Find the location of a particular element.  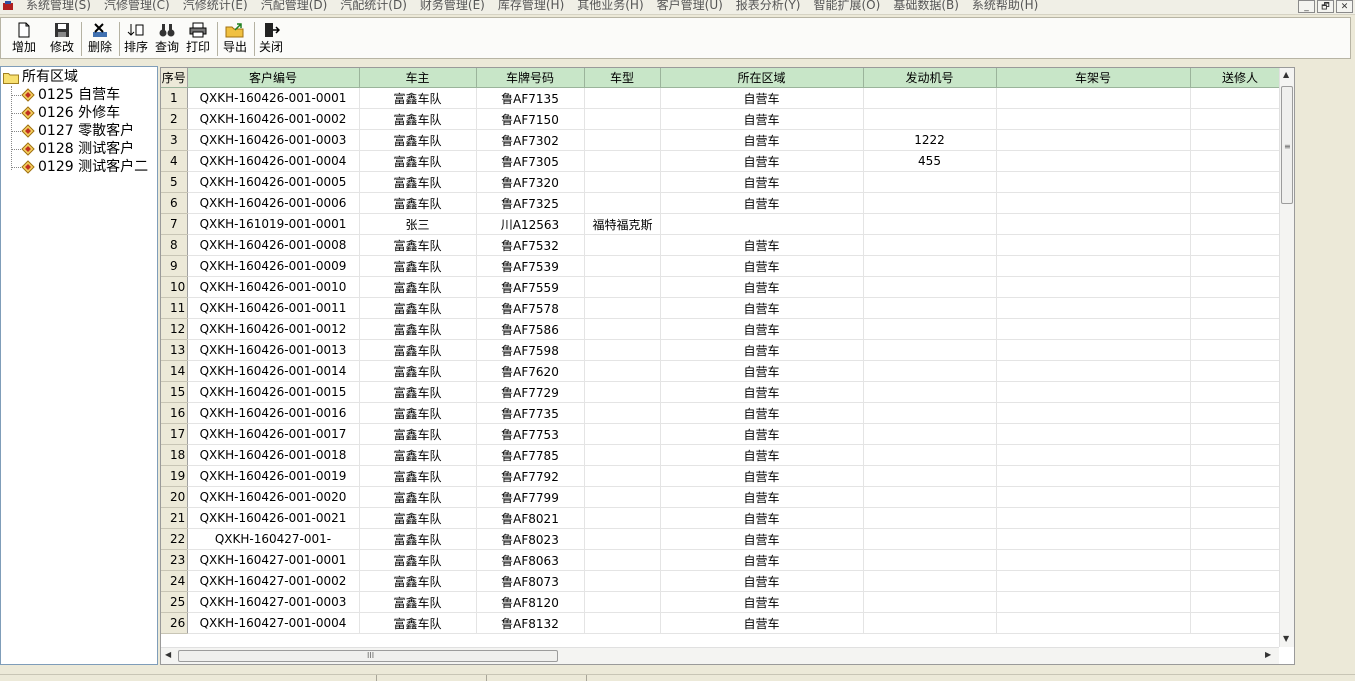

table-cell-code: QXKH-160426-001-0004 is located at coordinates (273, 161).